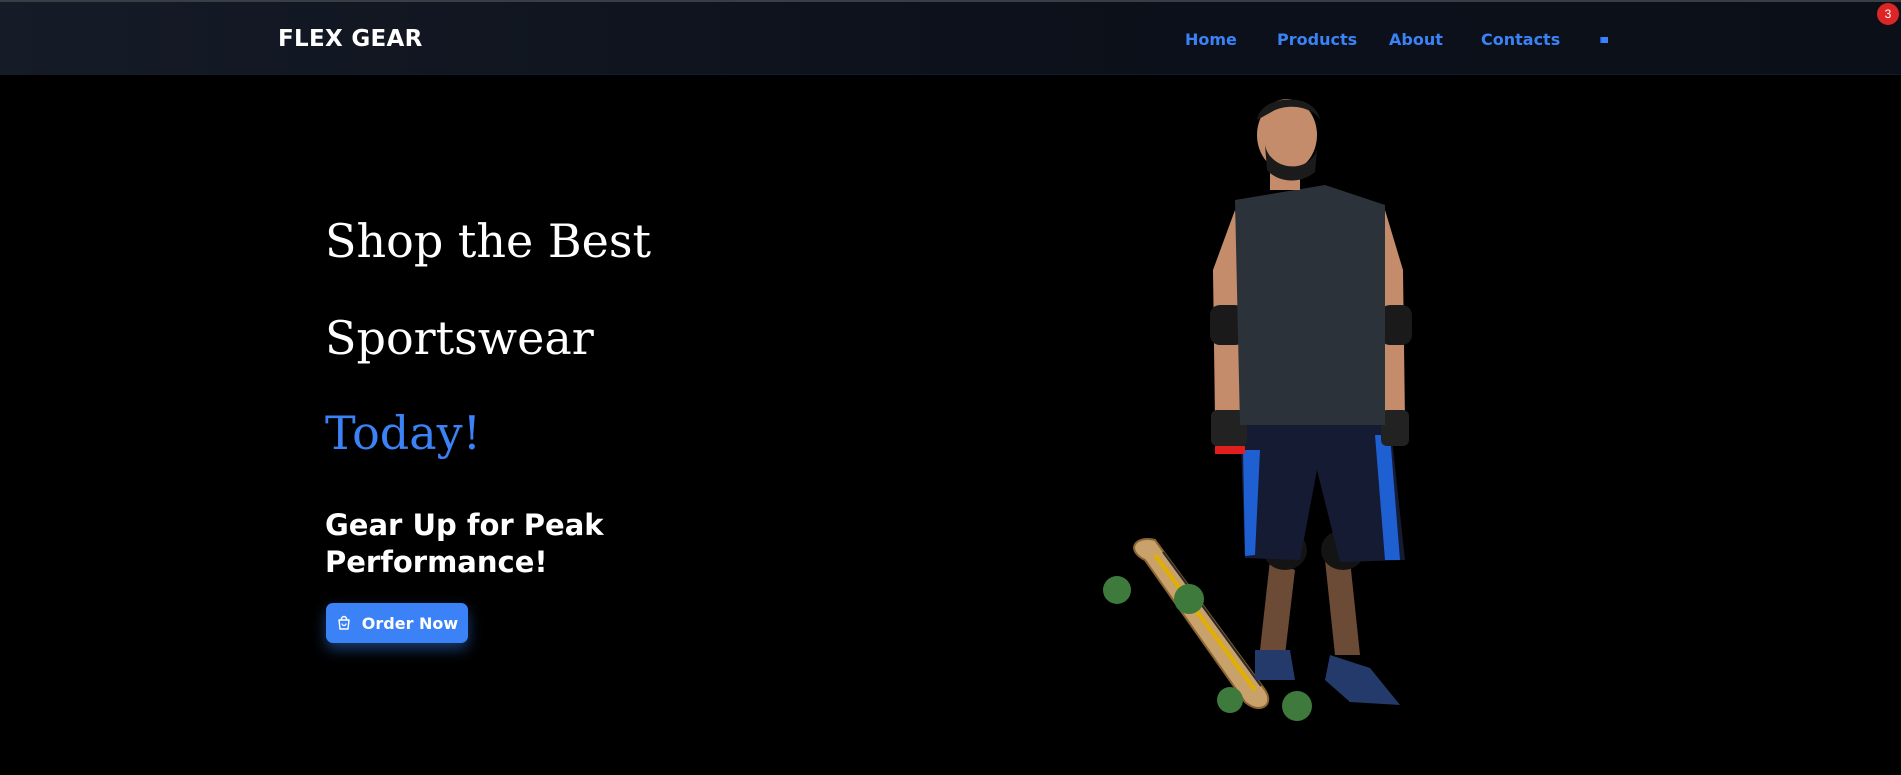 The height and width of the screenshot is (775, 1901). Describe the element at coordinates (1888, 14) in the screenshot. I see `notification-badge: 3` at that location.